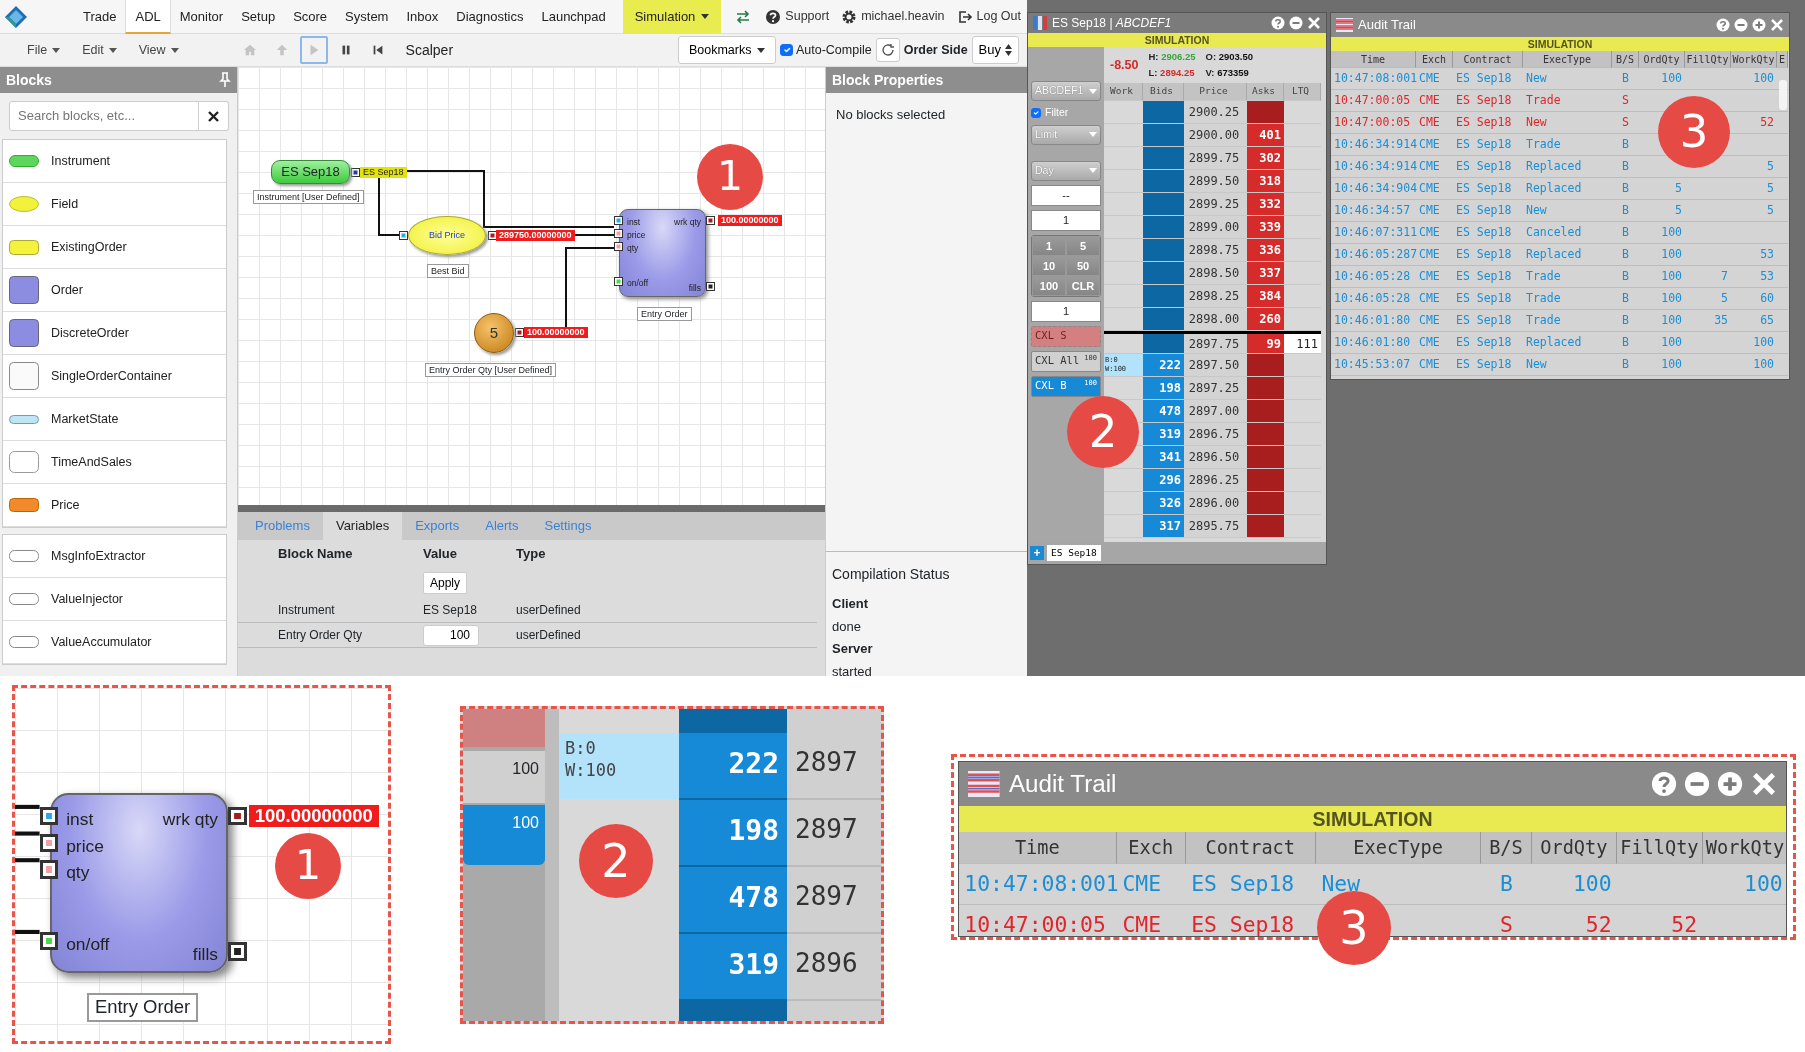  I want to click on instrument-tab: ES Sep18, so click(1074, 553).